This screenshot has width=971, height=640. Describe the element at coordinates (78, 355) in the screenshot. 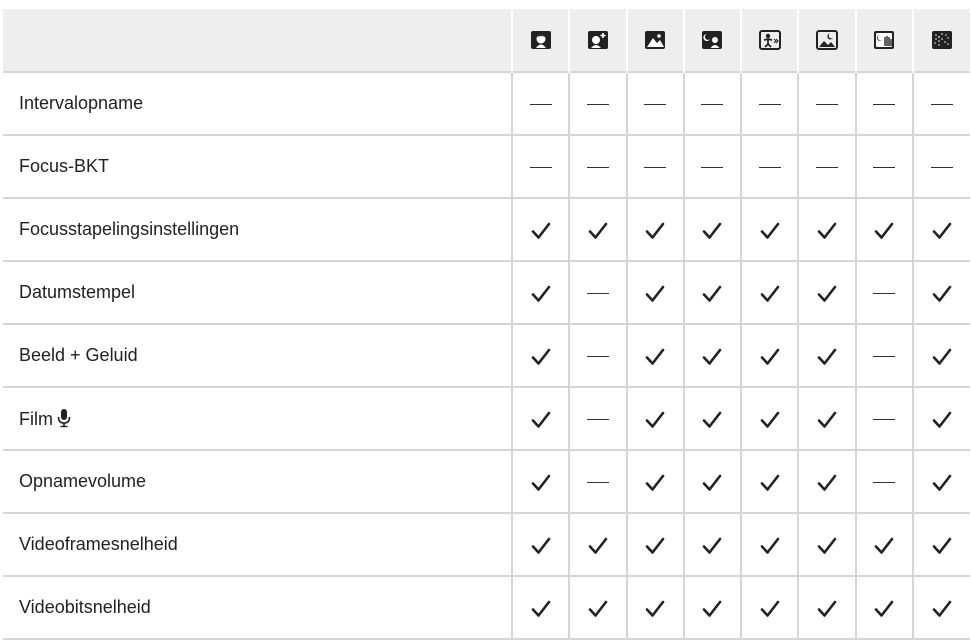

I see `row-label: Beeld + Geluid` at that location.